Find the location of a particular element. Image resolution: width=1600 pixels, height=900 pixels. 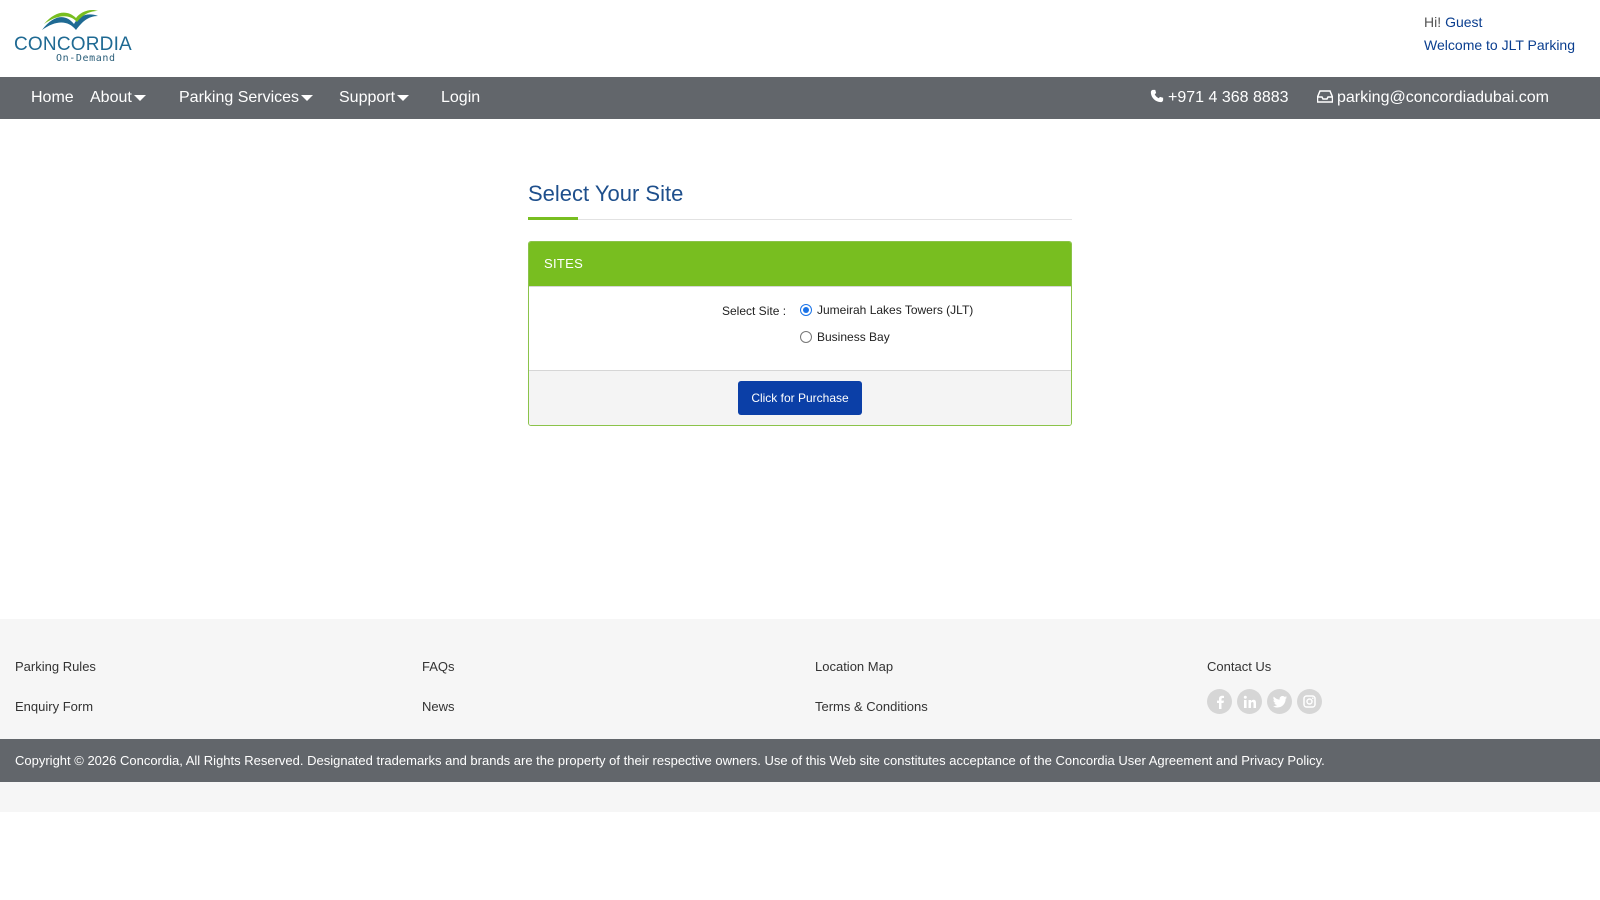

site-option-jlt: Jumeirah Lakes Towers (JLT) is located at coordinates (886, 310).